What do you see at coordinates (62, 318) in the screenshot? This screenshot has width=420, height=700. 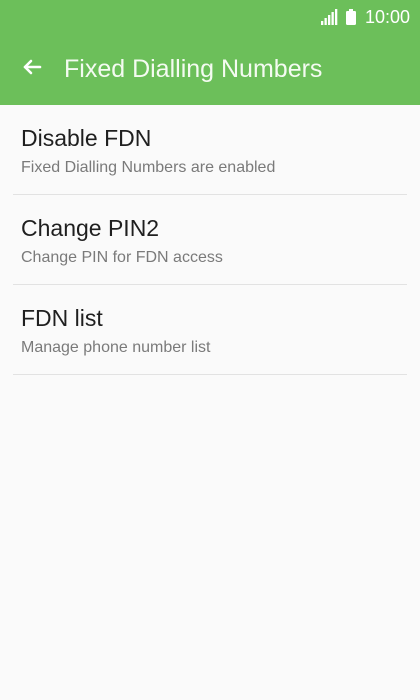 I see `list-item-title: FDN list` at bounding box center [62, 318].